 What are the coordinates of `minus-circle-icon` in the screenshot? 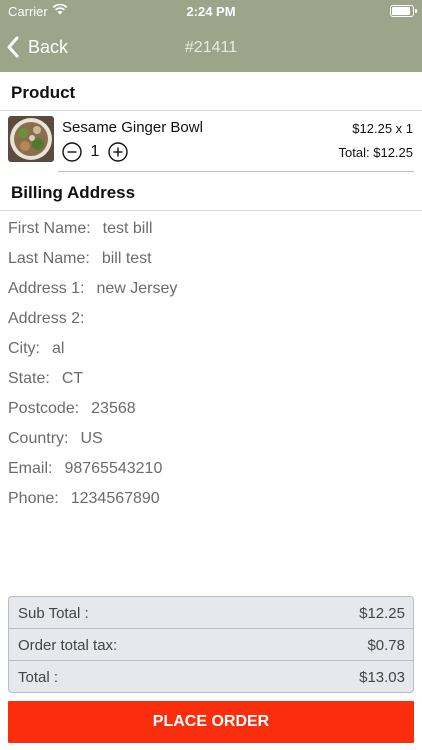 It's located at (72, 152).